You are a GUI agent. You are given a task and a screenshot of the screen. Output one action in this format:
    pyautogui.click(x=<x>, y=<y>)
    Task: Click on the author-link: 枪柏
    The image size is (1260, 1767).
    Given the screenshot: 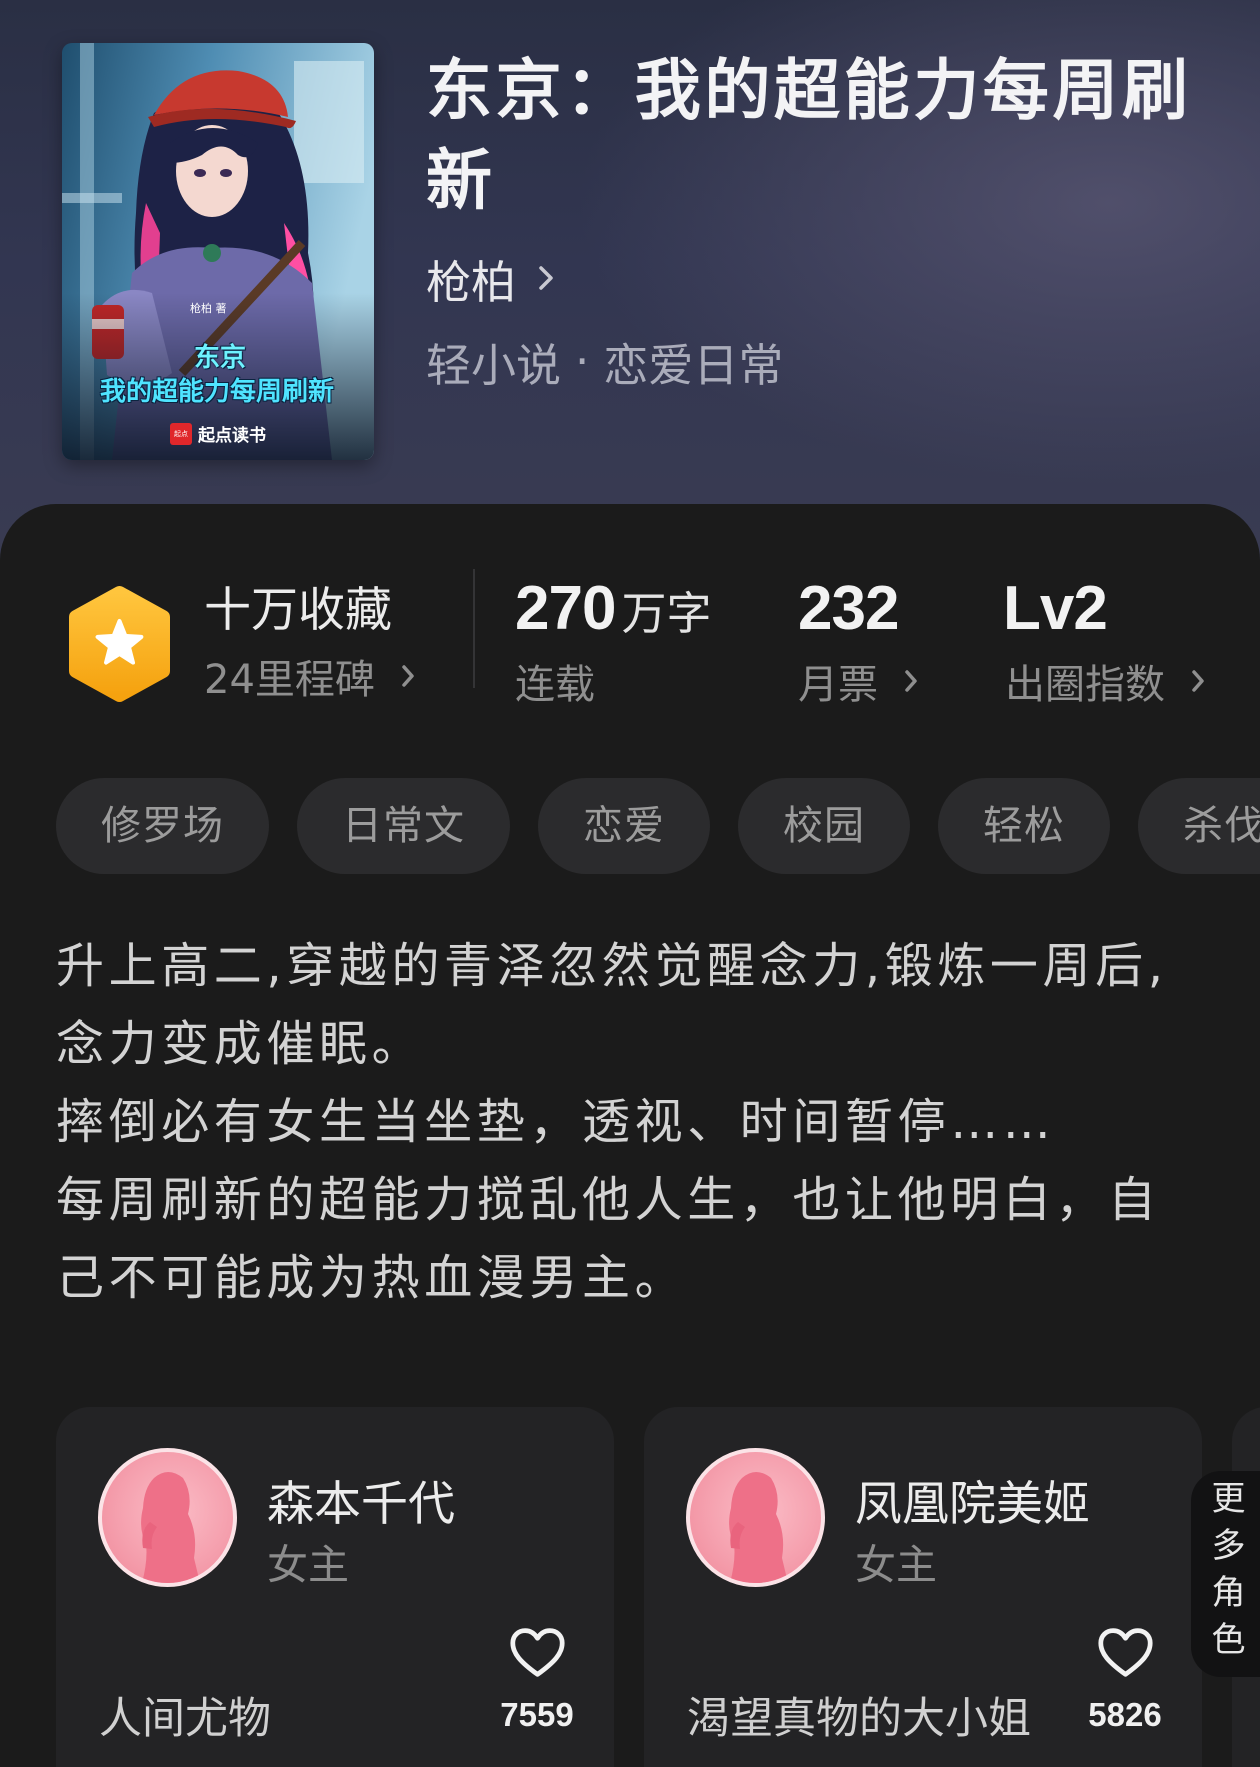 What is the action you would take?
    pyautogui.click(x=490, y=279)
    